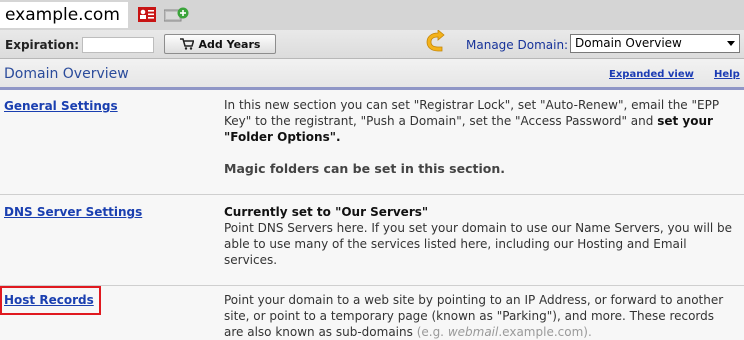  What do you see at coordinates (42, 45) in the screenshot?
I see `expiration-label: Expiration:` at bounding box center [42, 45].